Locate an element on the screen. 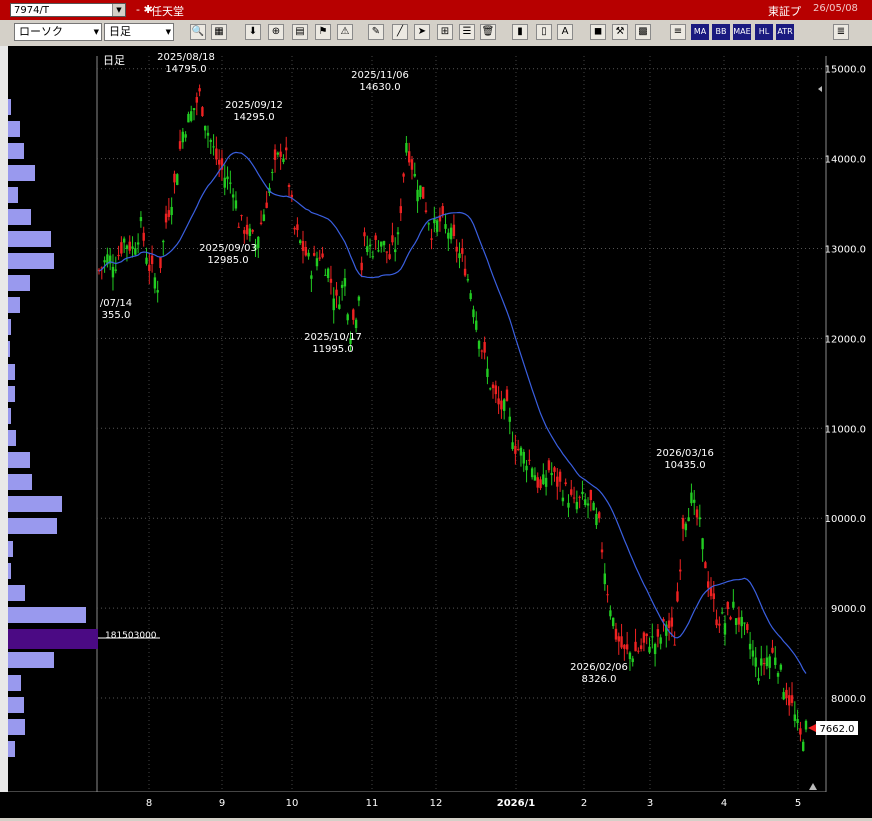 This screenshot has width=872, height=821. palette-icon: ▩ is located at coordinates (643, 32).